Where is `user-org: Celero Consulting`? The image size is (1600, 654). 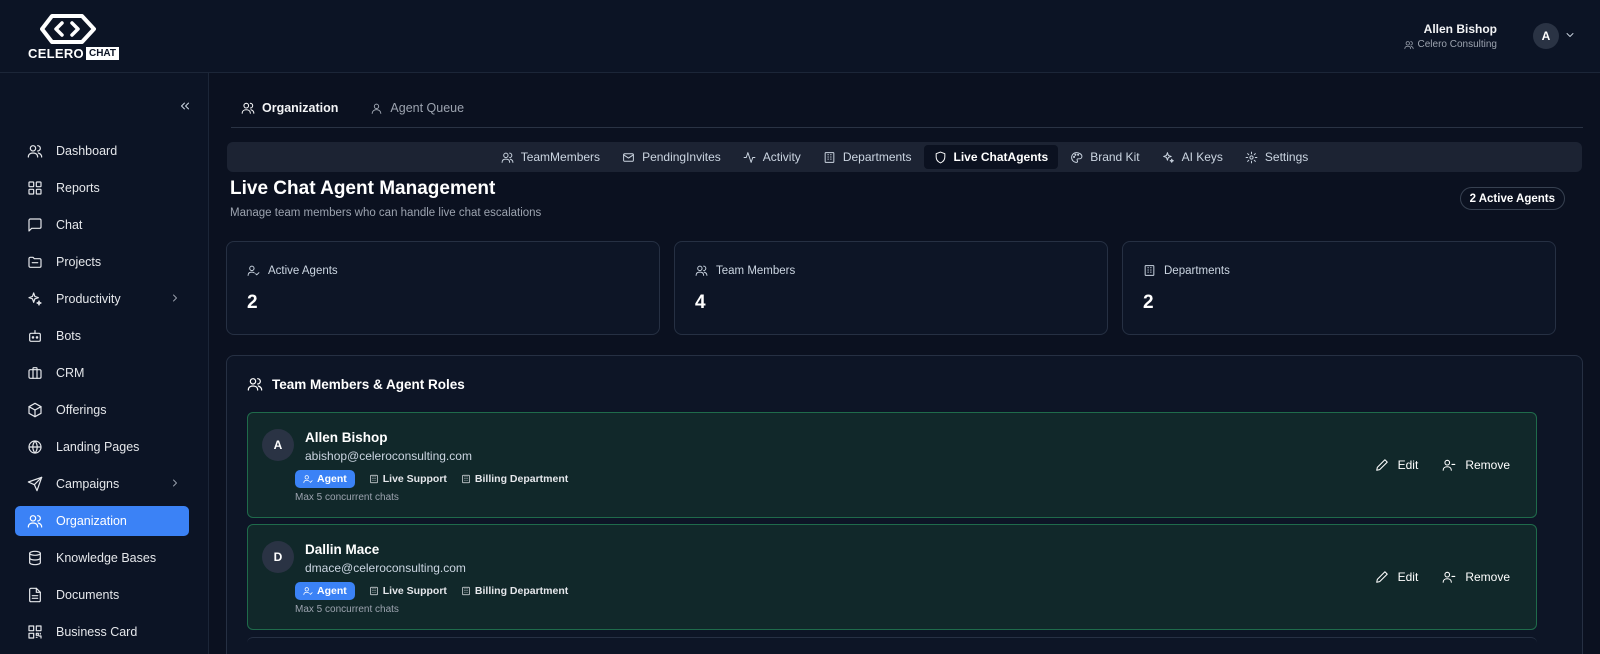 user-org: Celero Consulting is located at coordinates (1450, 44).